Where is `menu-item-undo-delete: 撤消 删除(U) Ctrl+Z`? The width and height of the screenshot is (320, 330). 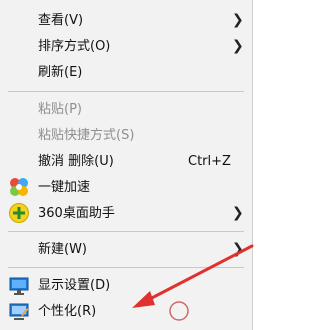 menu-item-undo-delete: 撤消 删除(U) Ctrl+Z is located at coordinates (126, 161).